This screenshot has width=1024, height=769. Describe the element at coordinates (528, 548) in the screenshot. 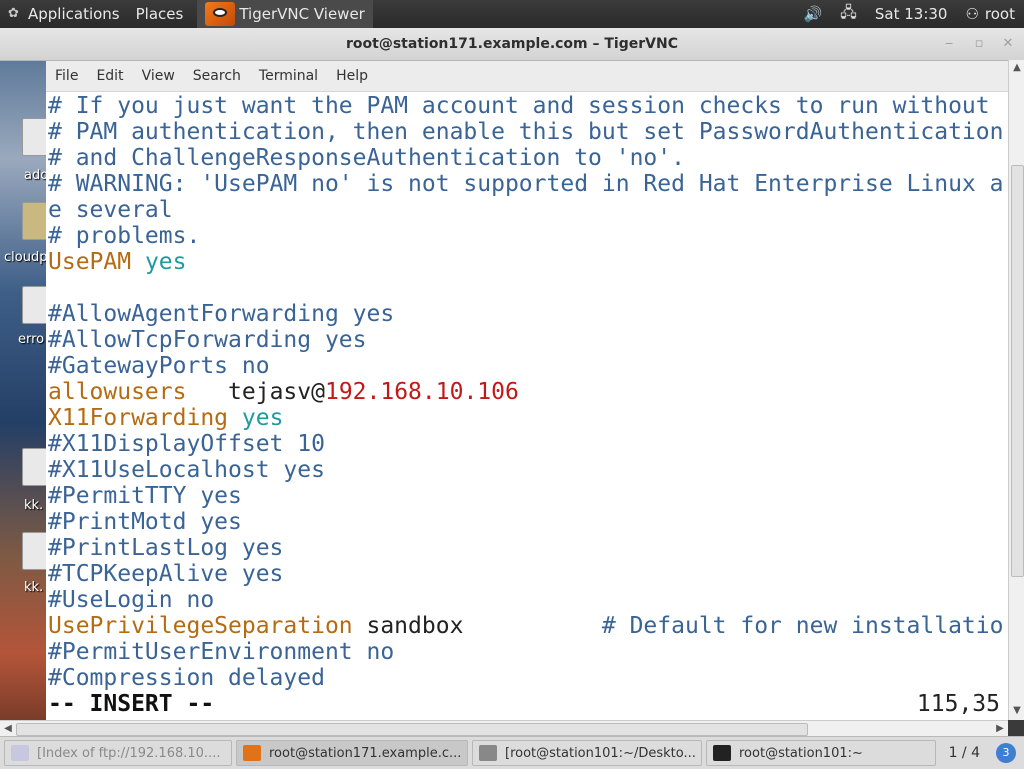

I see `editor-line: #PrintLastLog yes` at that location.